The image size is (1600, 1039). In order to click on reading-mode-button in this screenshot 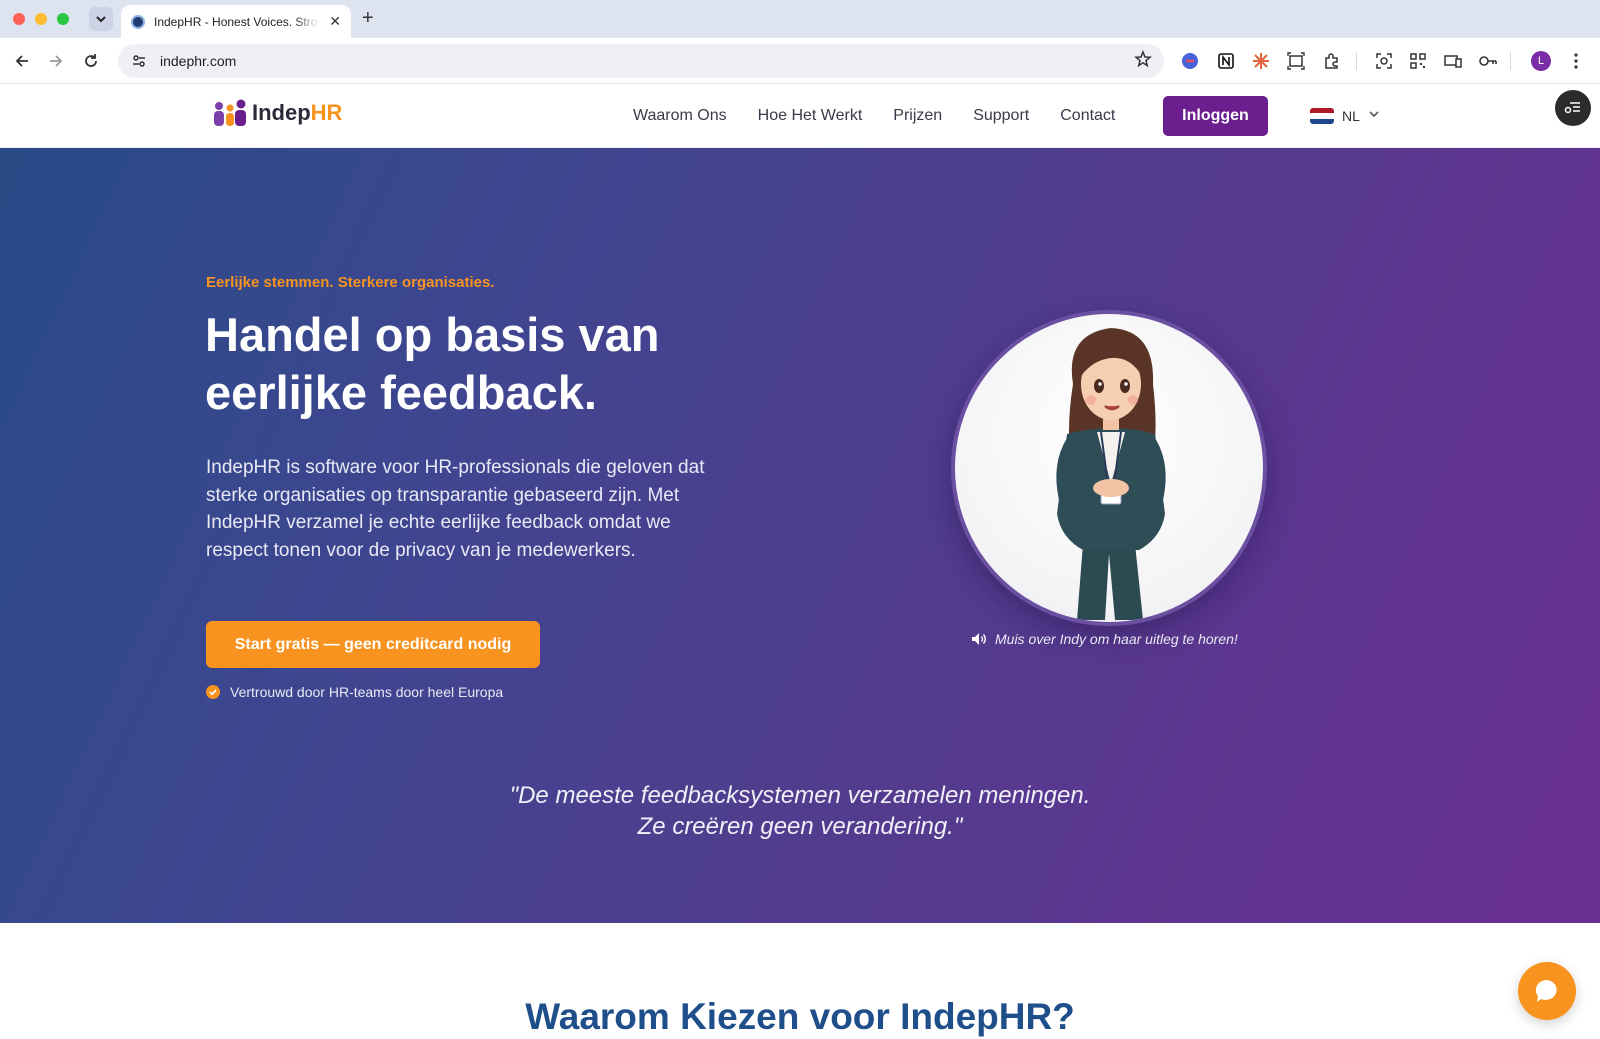, I will do `click(1573, 108)`.